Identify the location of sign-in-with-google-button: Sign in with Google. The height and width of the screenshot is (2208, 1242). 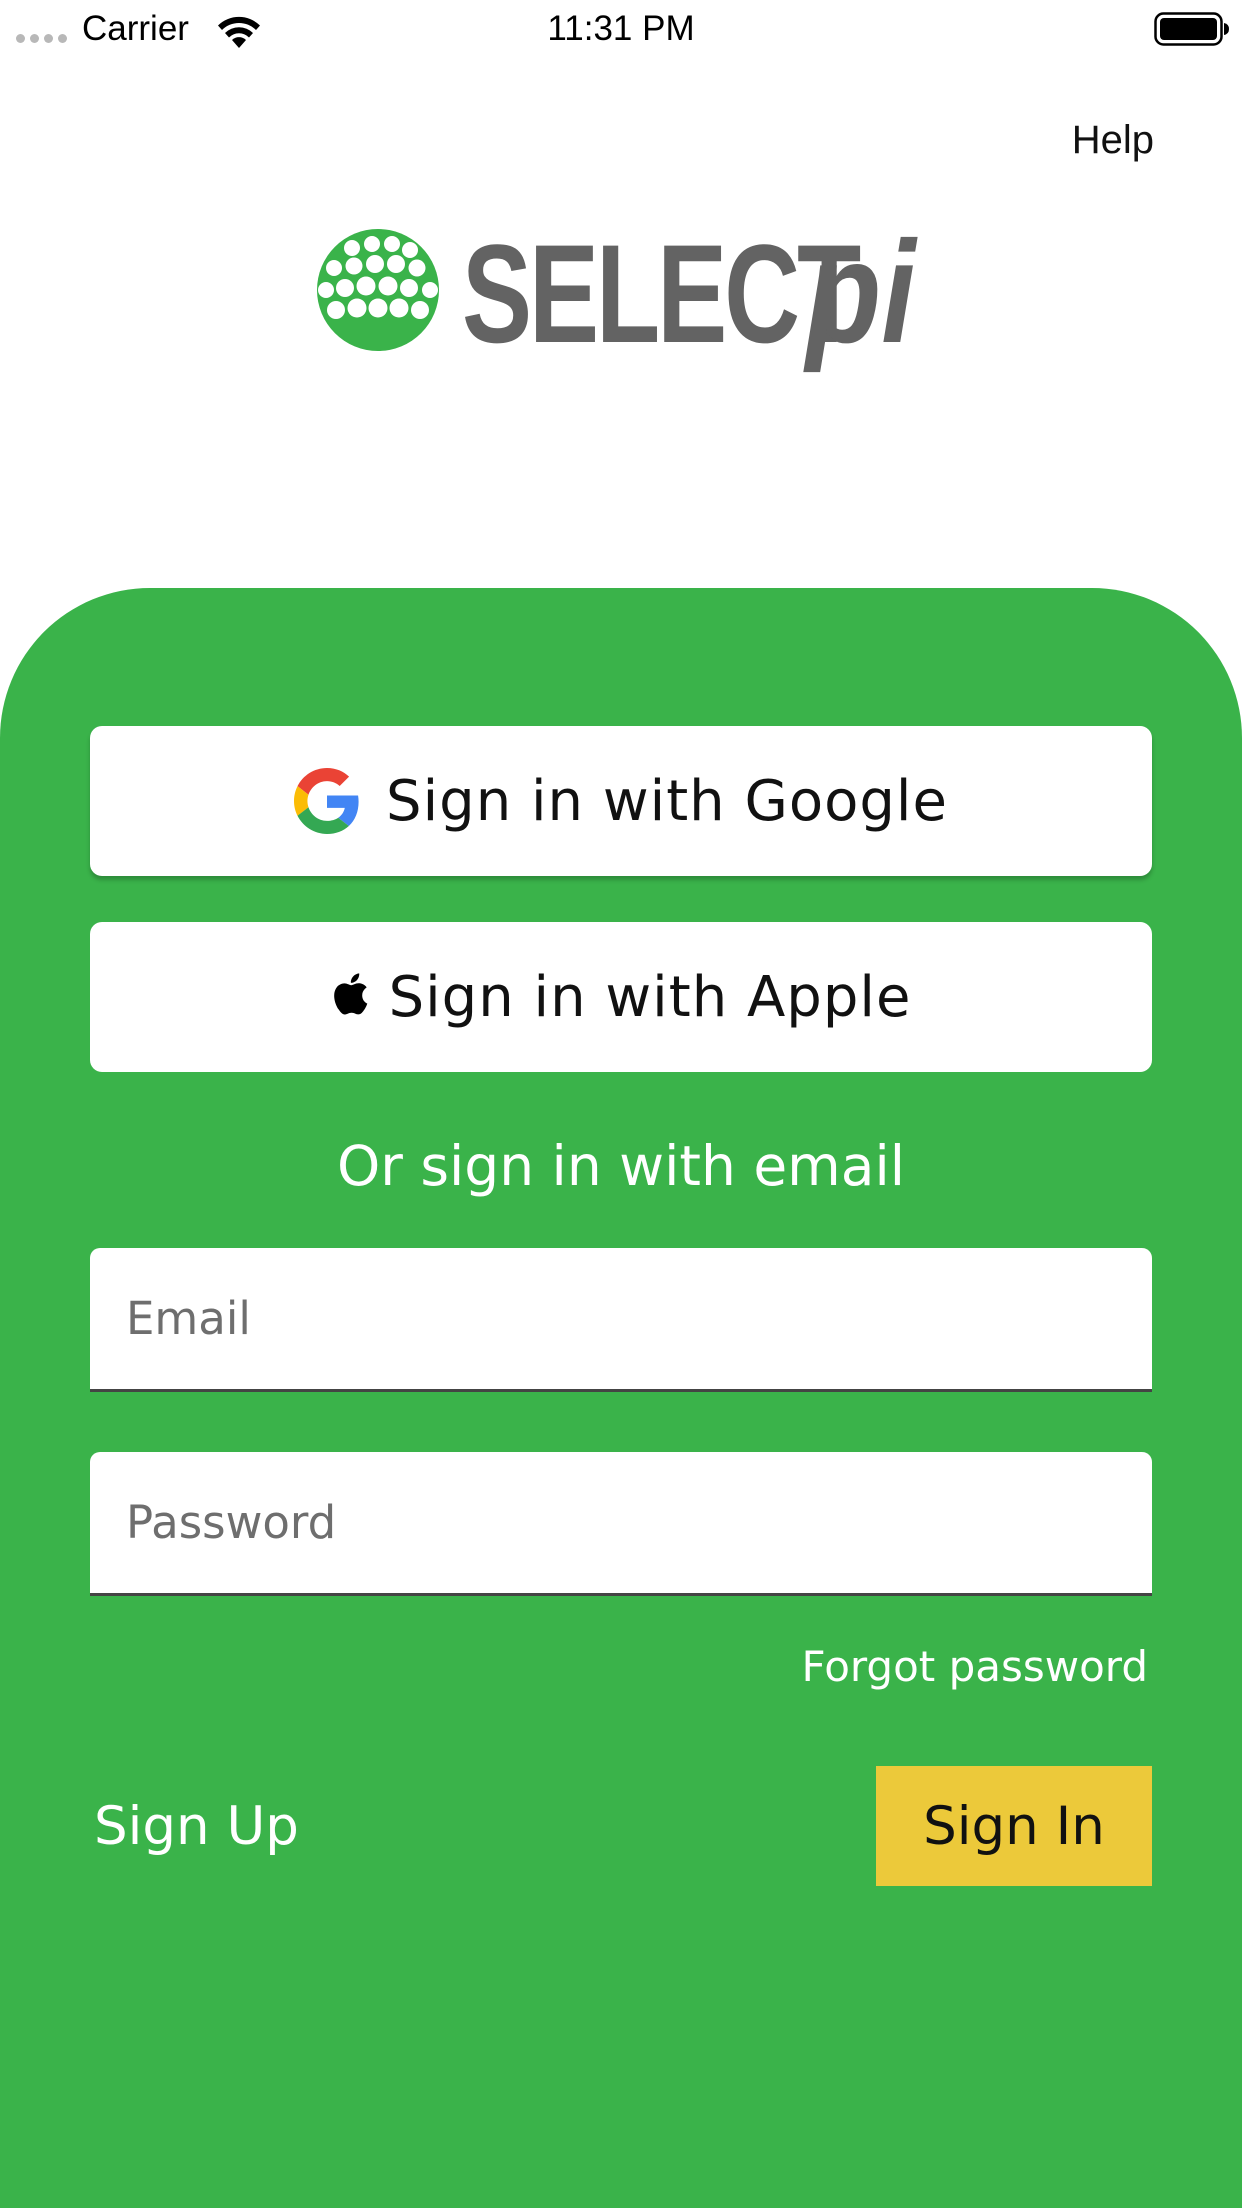
(621, 801).